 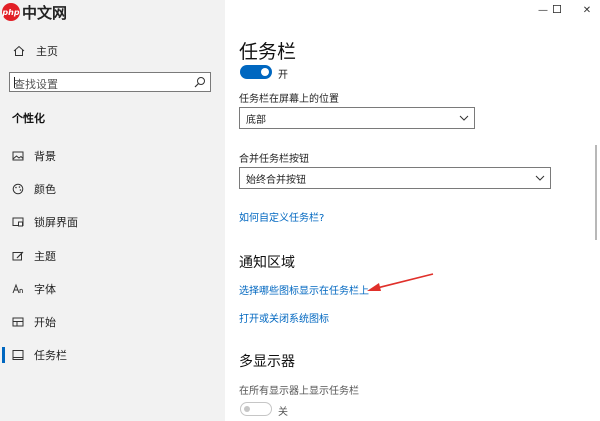 I want to click on sidebar-item-lock-screen: 锁屏界面, so click(x=112, y=222).